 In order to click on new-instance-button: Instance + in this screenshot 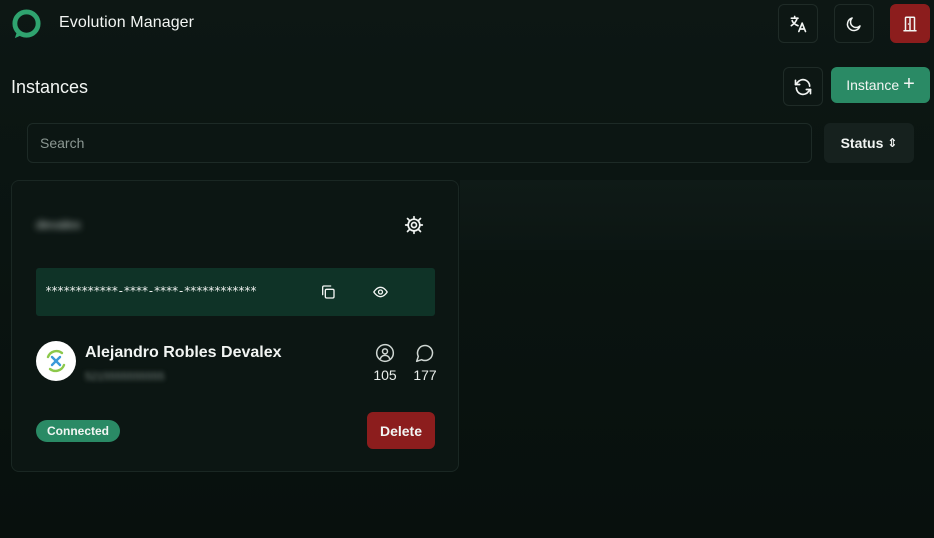, I will do `click(880, 85)`.